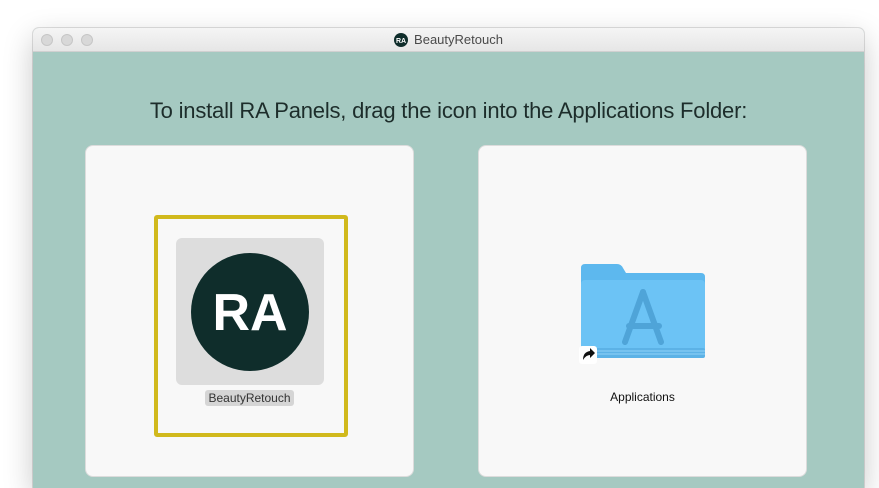  I want to click on ra-logo-small-icon: RA, so click(401, 39).